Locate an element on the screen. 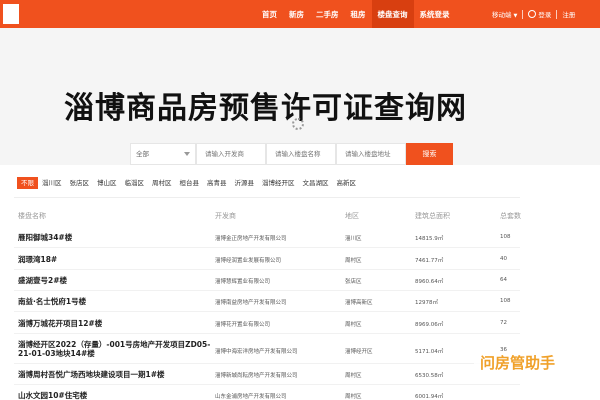 The image size is (600, 400). district-yiyuan: 沂源县 is located at coordinates (245, 183).